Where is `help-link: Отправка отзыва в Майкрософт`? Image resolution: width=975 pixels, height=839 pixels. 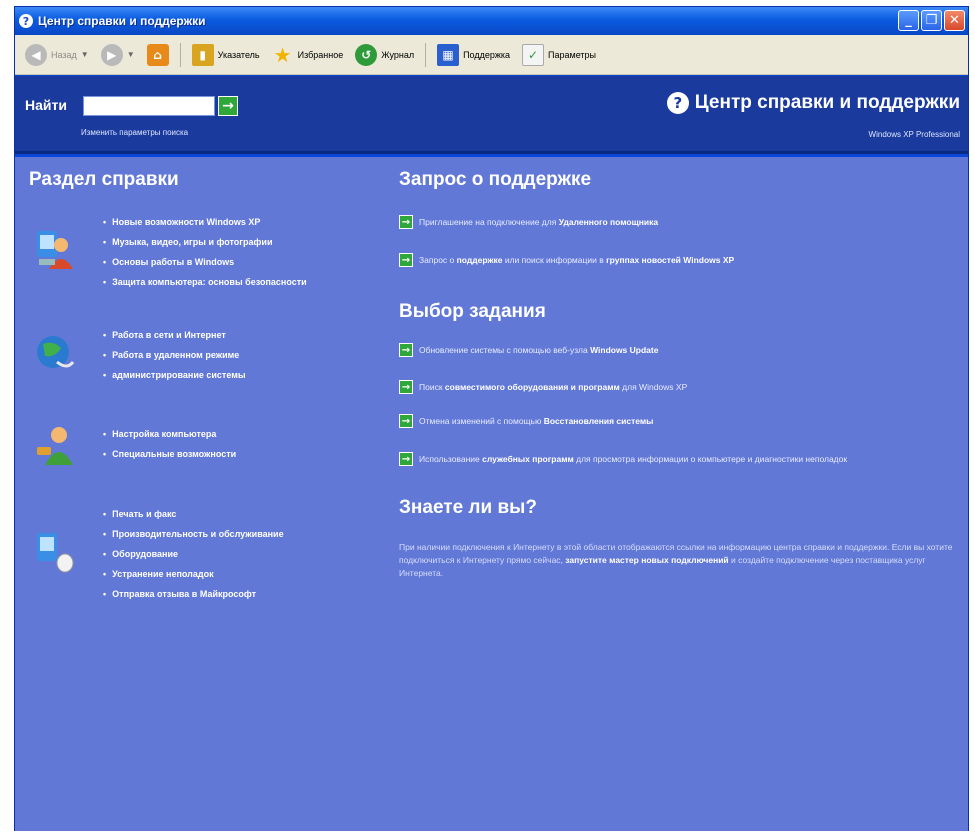 help-link: Отправка отзыва в Майкрософт is located at coordinates (193, 597).